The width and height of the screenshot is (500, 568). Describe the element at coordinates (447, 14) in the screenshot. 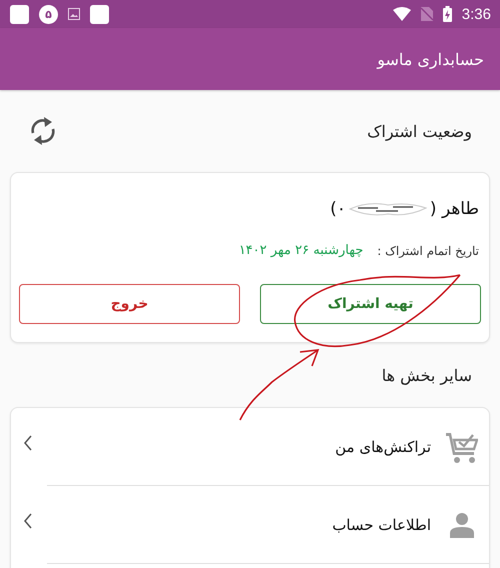

I see `battery-icon` at that location.